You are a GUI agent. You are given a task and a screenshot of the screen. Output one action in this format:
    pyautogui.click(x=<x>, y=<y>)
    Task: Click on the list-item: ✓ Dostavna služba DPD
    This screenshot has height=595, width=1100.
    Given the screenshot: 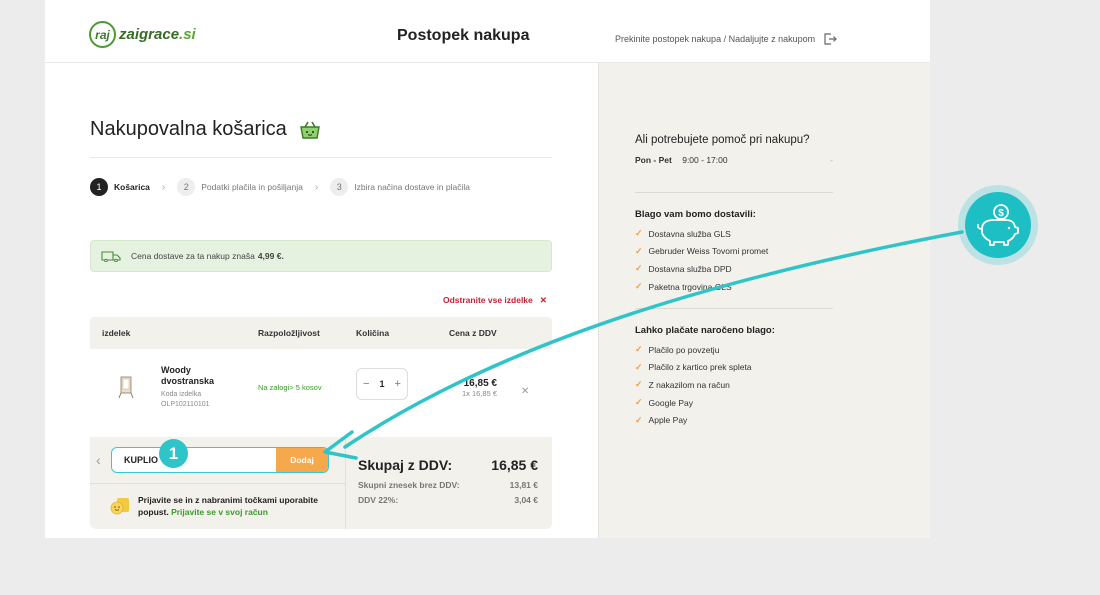 What is the action you would take?
    pyautogui.click(x=701, y=269)
    